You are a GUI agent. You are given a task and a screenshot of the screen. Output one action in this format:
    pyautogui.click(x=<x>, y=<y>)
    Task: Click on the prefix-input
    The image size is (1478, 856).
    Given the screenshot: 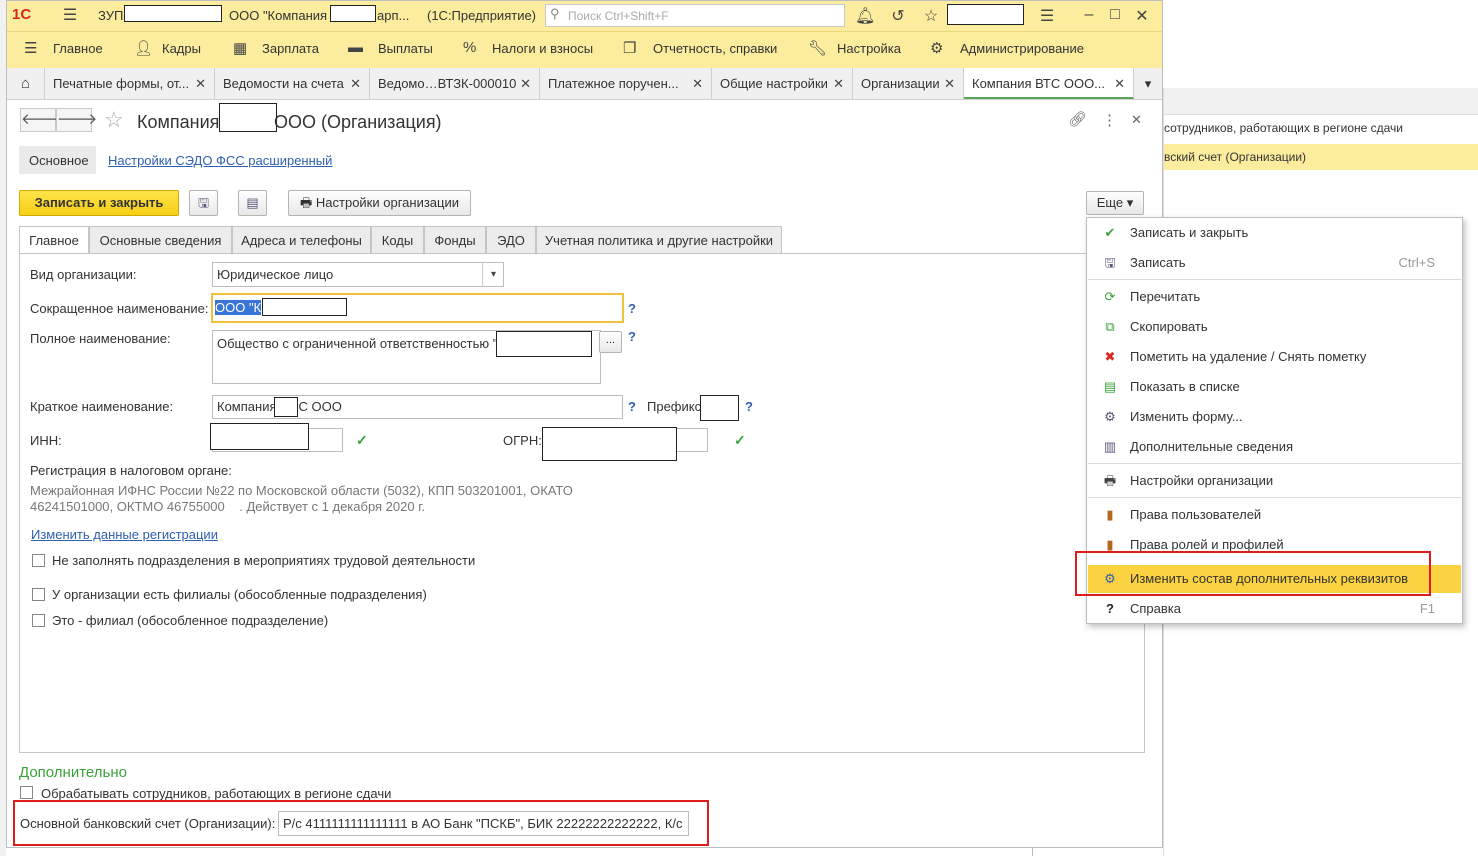 What is the action you would take?
    pyautogui.click(x=719, y=408)
    